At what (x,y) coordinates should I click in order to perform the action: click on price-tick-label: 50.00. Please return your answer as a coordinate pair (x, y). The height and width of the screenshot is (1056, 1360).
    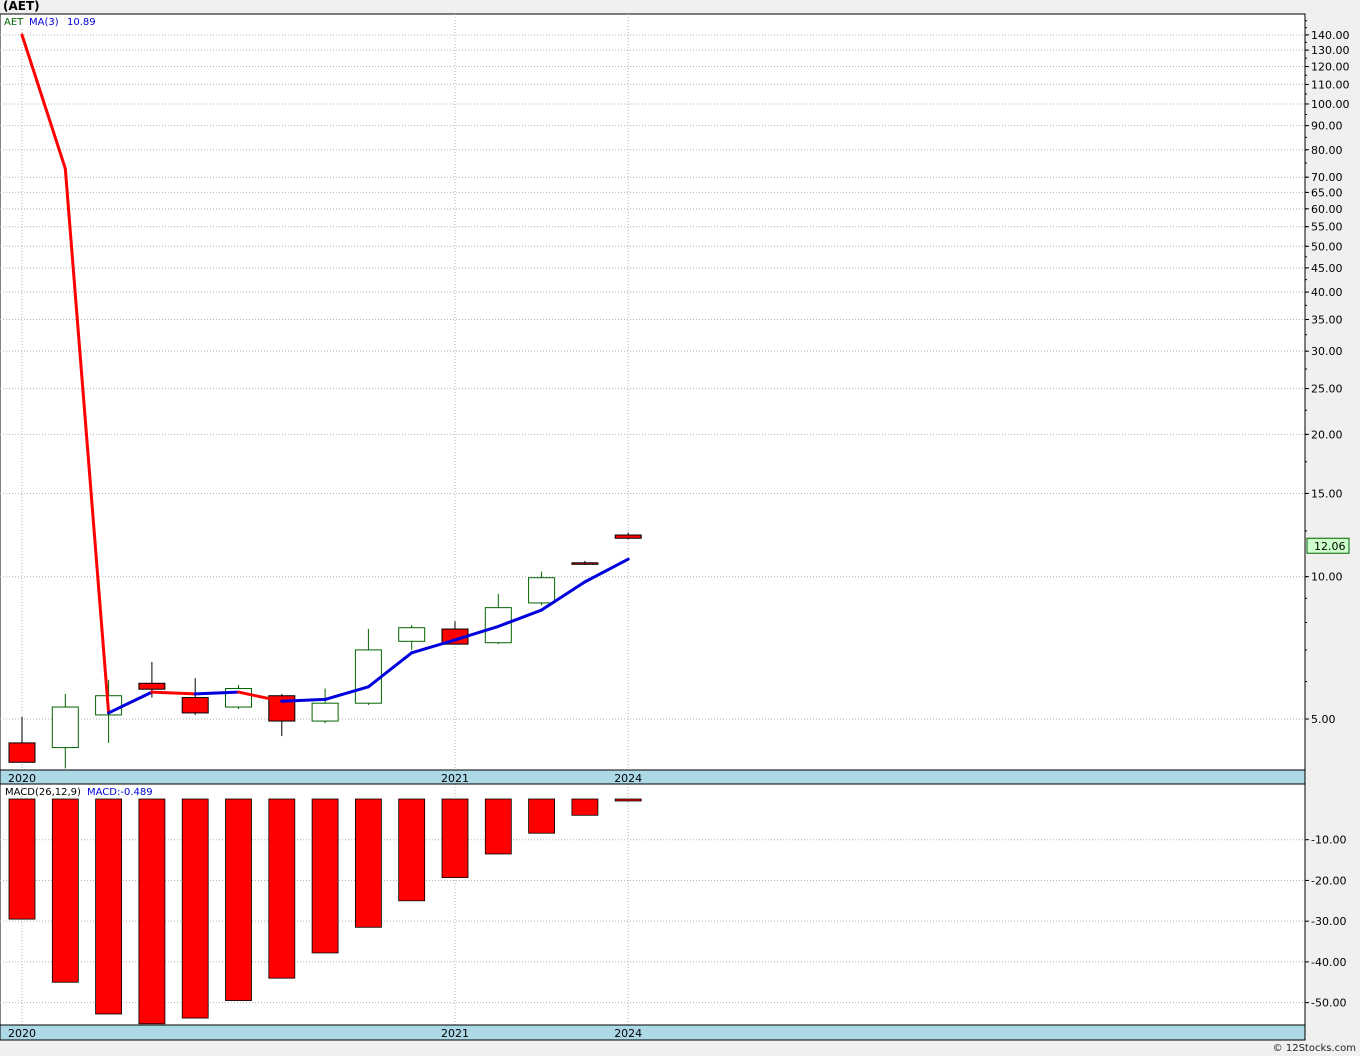
    Looking at the image, I should click on (1327, 246).